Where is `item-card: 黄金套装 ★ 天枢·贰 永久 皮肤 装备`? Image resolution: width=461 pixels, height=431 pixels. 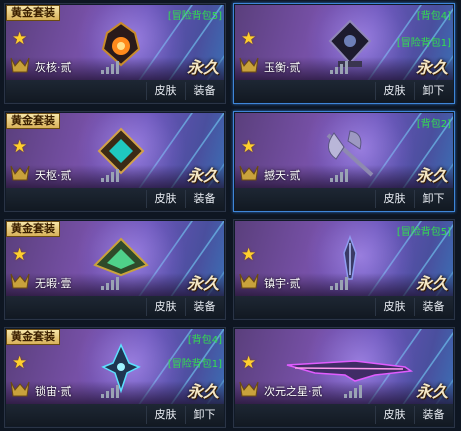 item-card: 黄金套装 ★ 天枢·贰 永久 皮肤 装备 is located at coordinates (115, 161).